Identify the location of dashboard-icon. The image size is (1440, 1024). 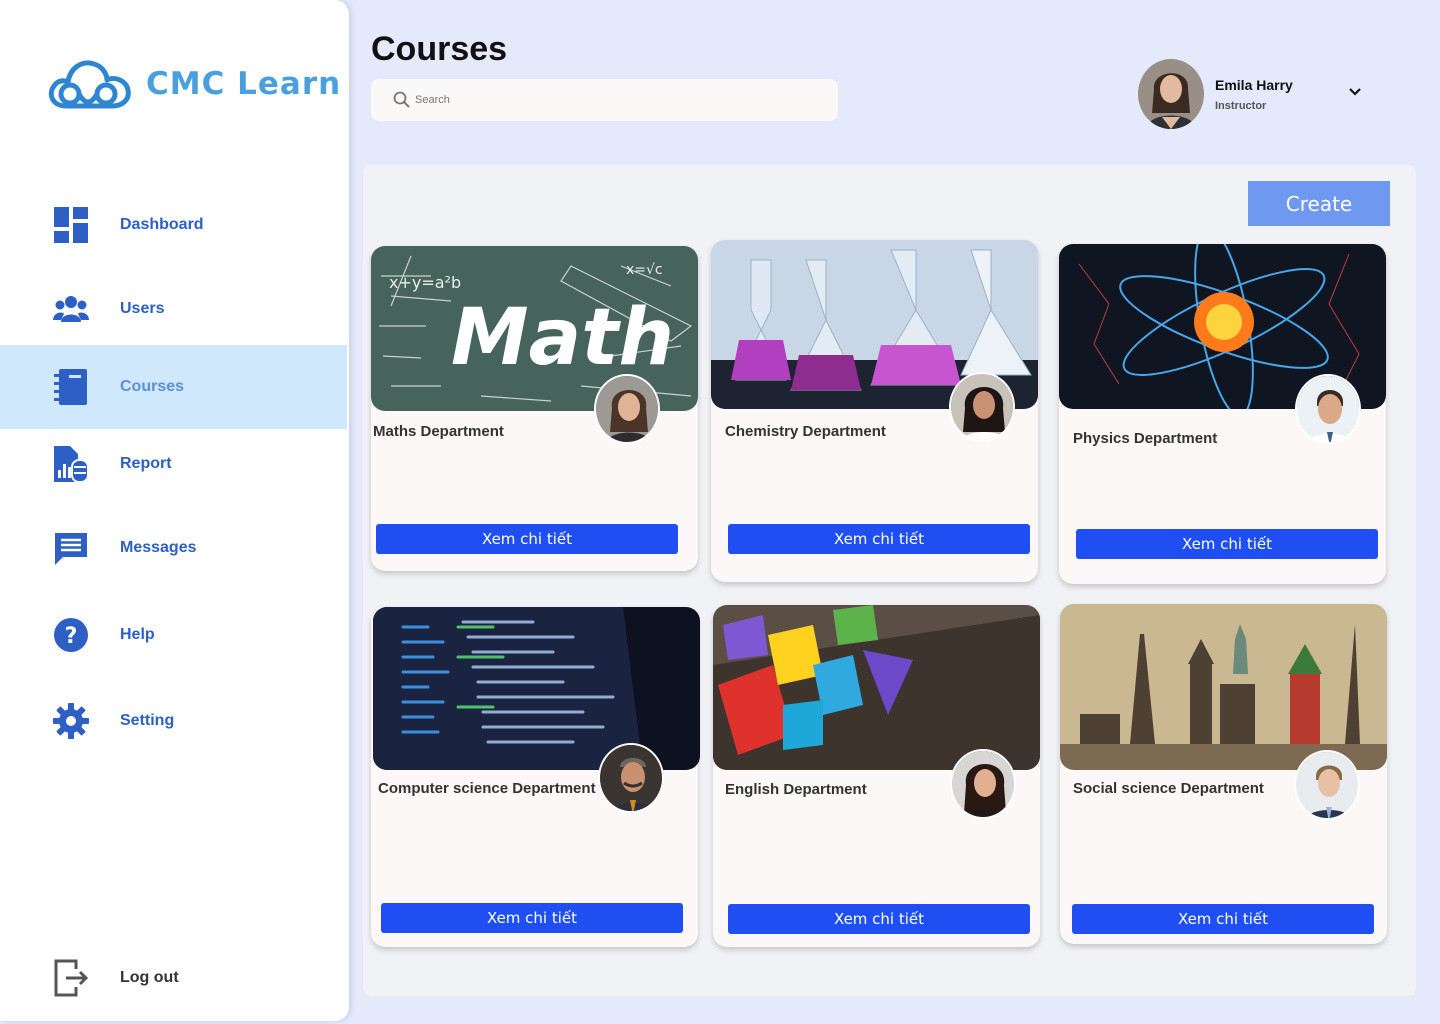
(71, 225).